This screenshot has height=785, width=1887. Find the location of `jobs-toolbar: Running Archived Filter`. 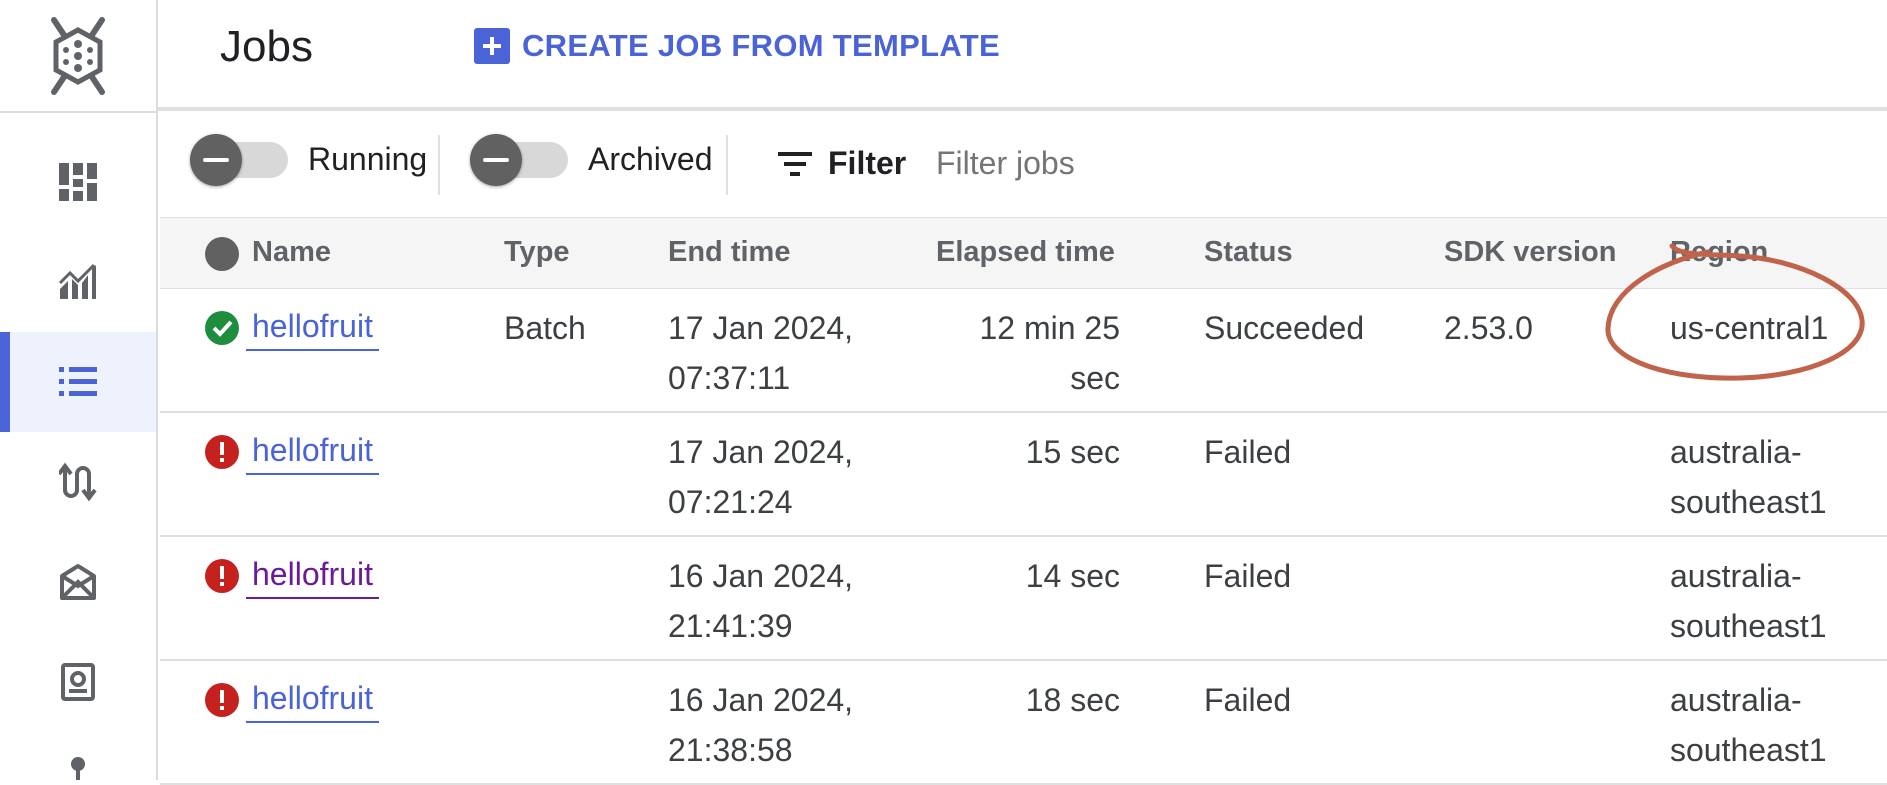

jobs-toolbar: Running Archived Filter is located at coordinates (1022, 164).